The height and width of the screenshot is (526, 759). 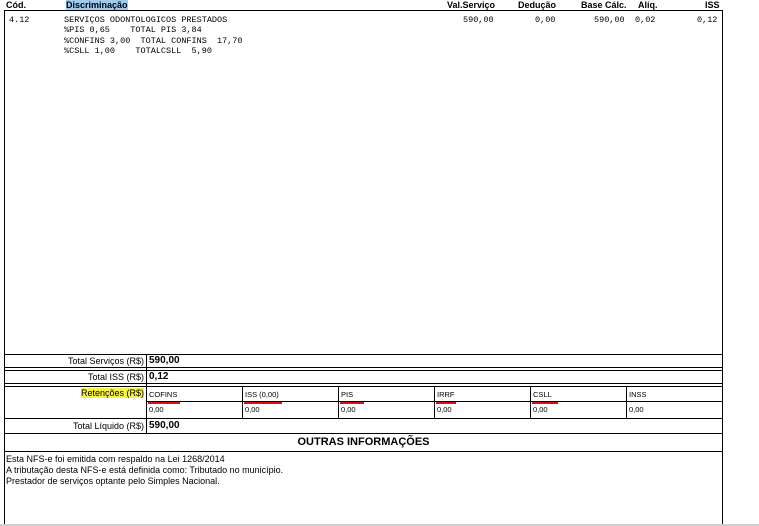 What do you see at coordinates (159, 376) in the screenshot?
I see `total-iss-value: 0,12` at bounding box center [159, 376].